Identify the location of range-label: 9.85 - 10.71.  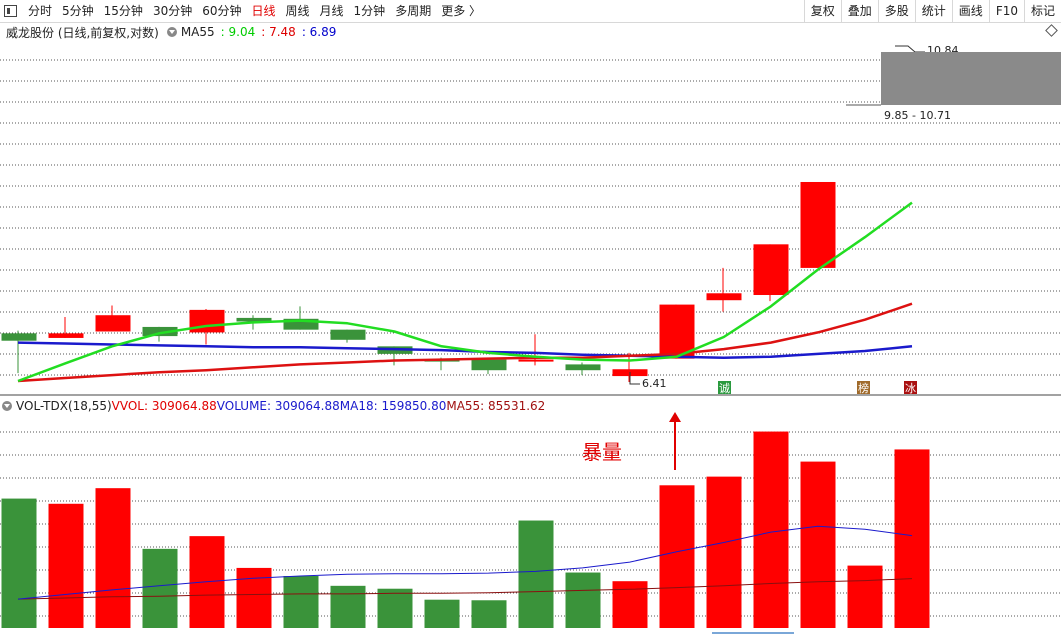
(917, 115).